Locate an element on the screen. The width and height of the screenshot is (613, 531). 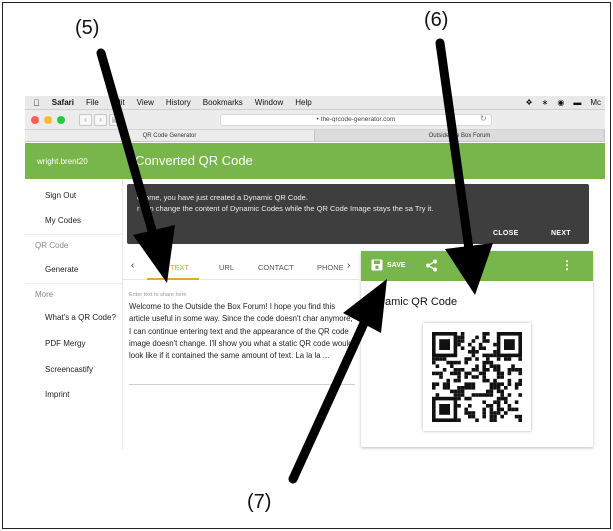
close-window-icon is located at coordinates (35, 120).